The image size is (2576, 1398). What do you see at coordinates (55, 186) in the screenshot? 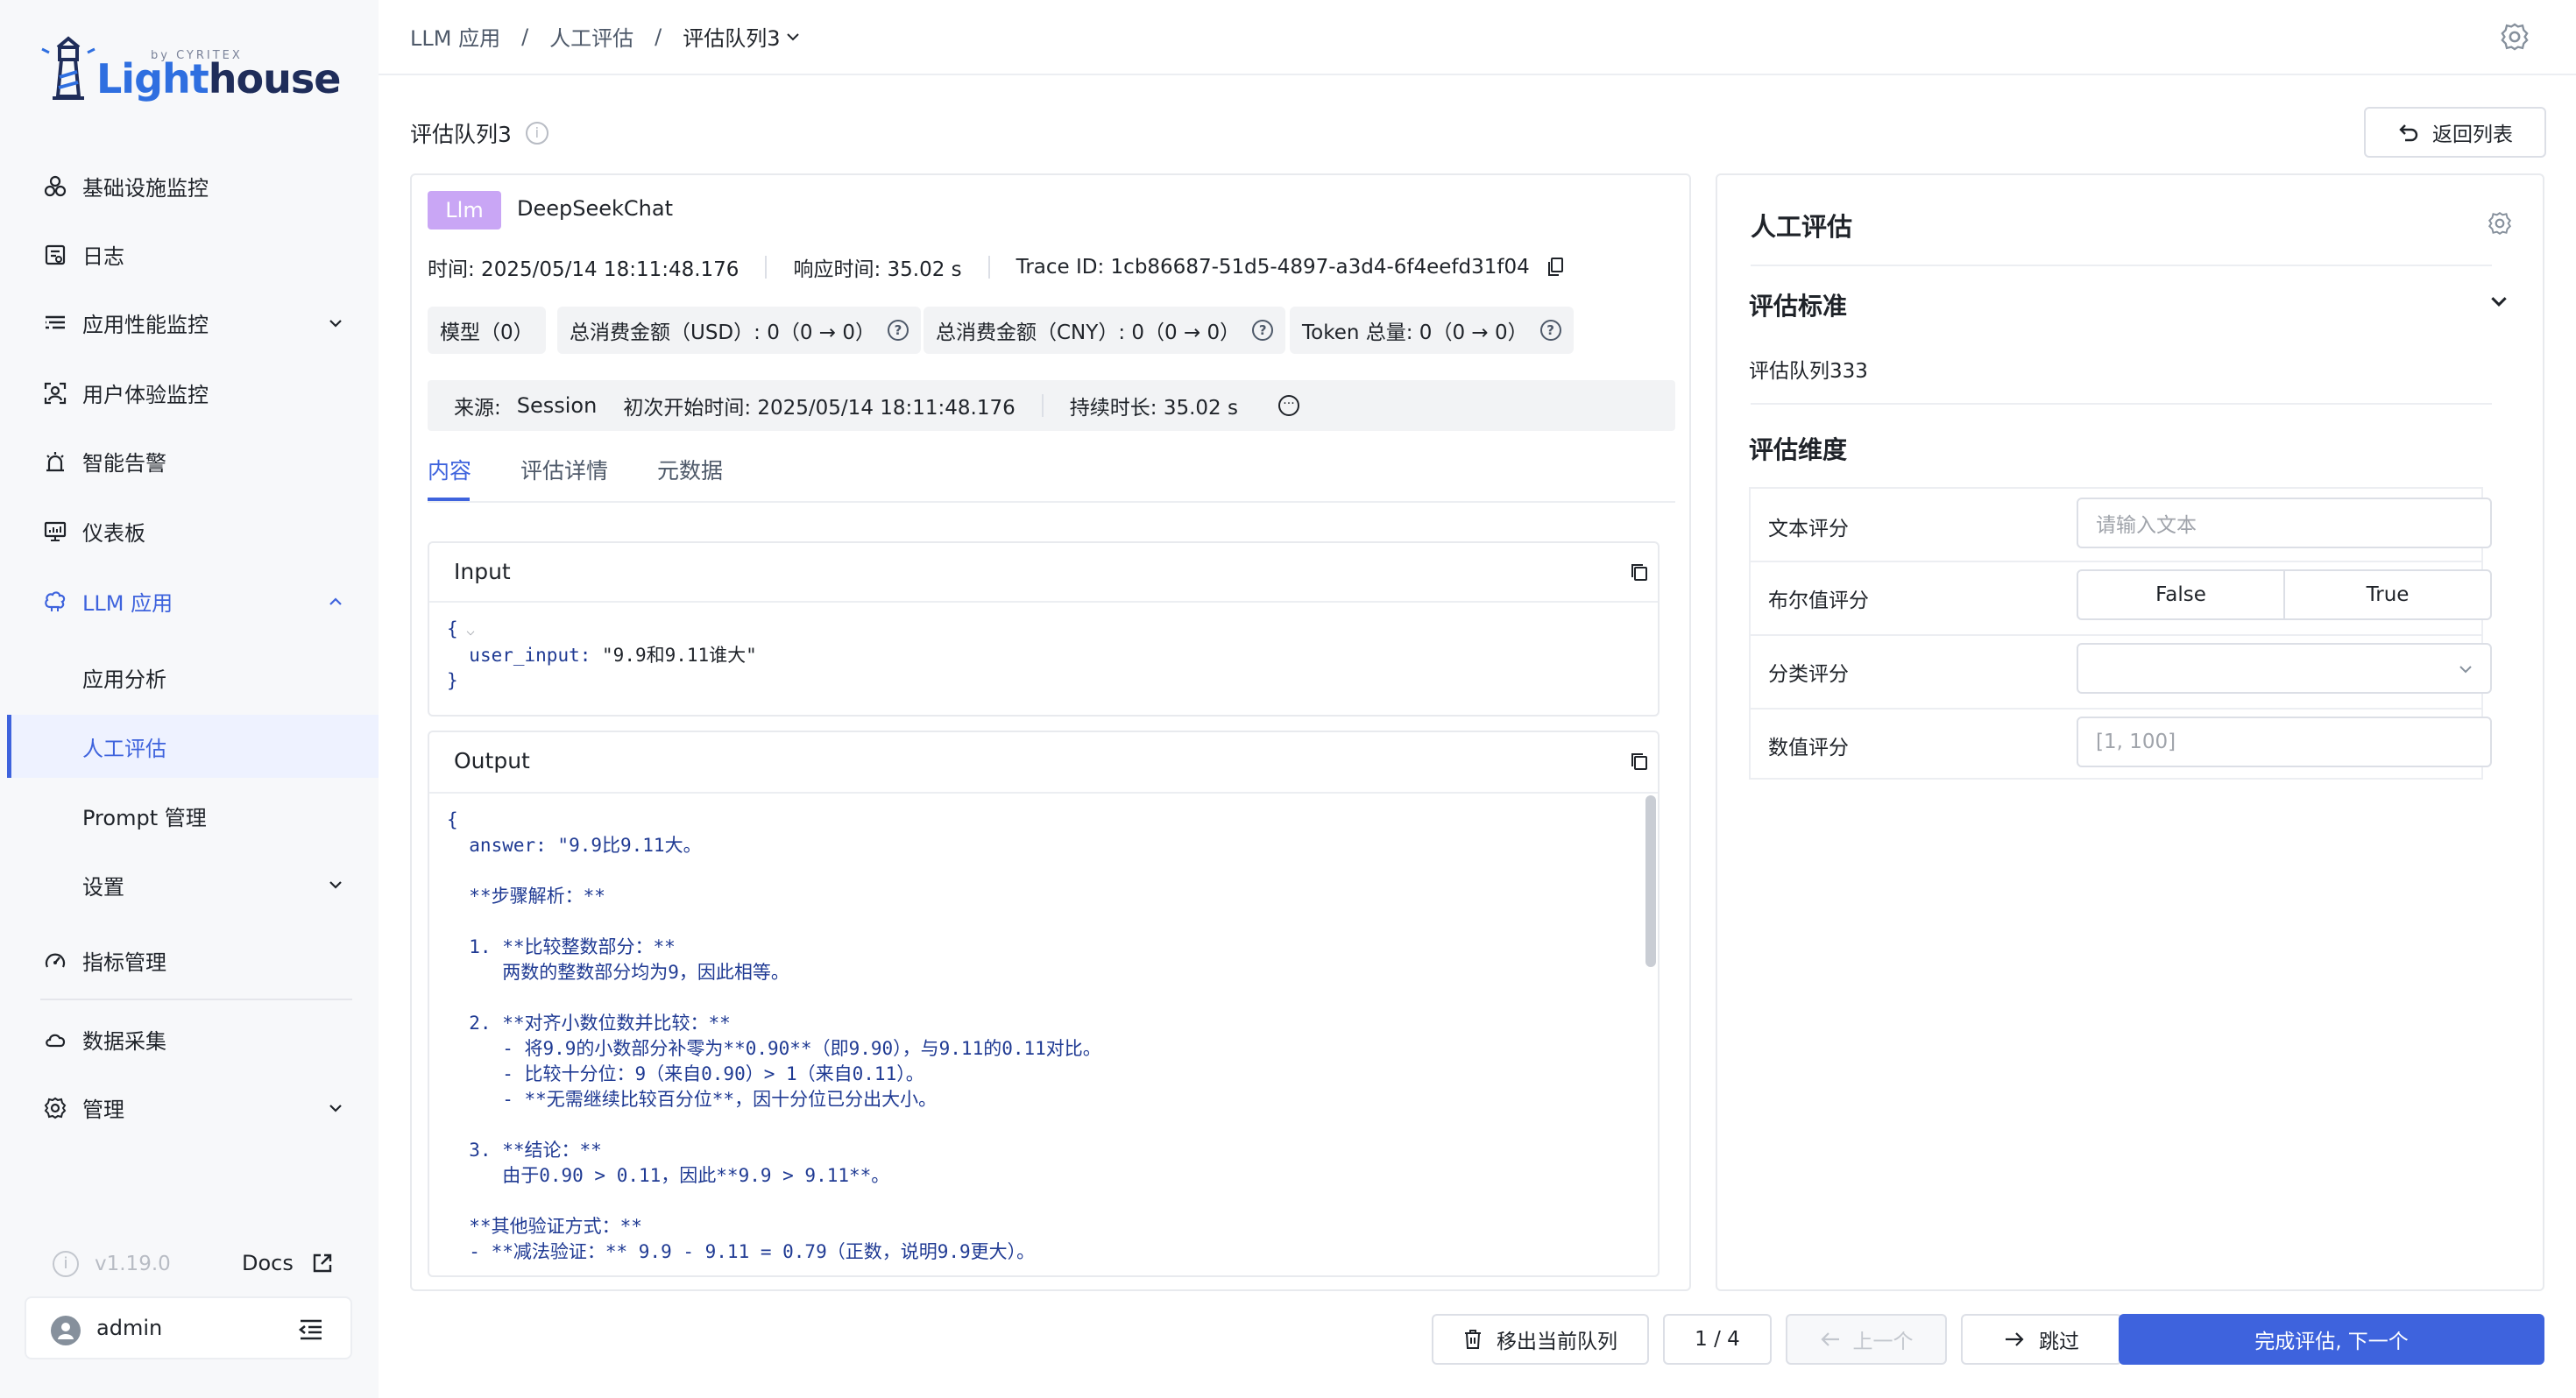
I see `cluster-icon` at bounding box center [55, 186].